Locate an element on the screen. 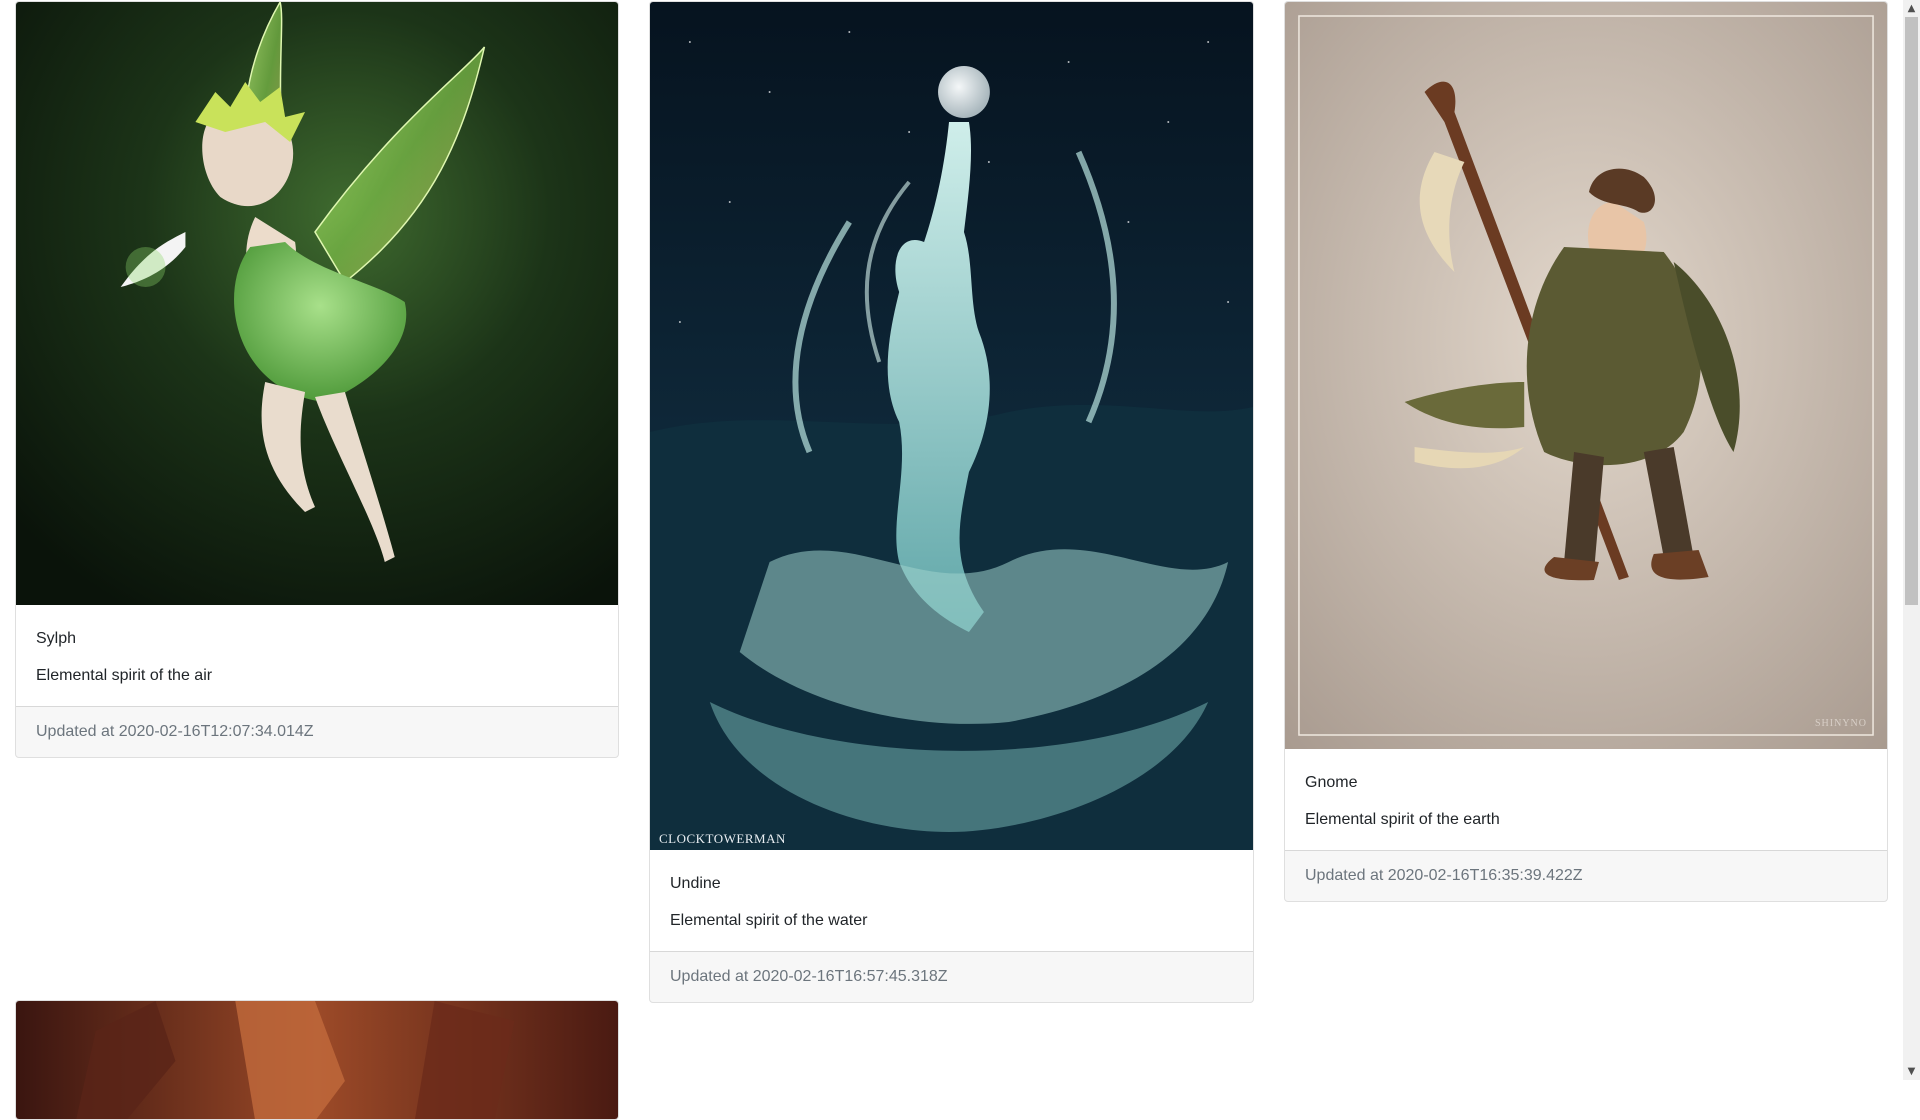 The image size is (1920, 1120). card-image-partial is located at coordinates (317, 1060).